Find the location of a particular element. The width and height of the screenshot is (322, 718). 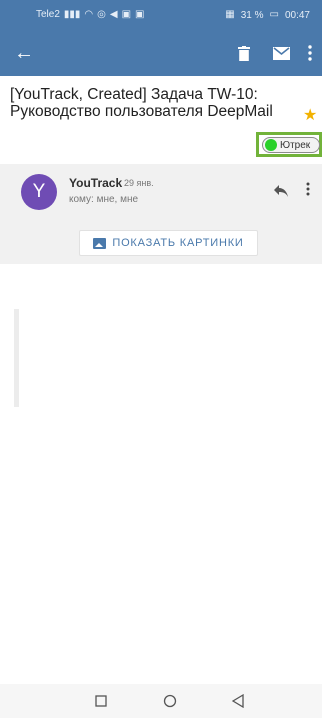

signal-icon: ▮▮▮ is located at coordinates (72, 14).